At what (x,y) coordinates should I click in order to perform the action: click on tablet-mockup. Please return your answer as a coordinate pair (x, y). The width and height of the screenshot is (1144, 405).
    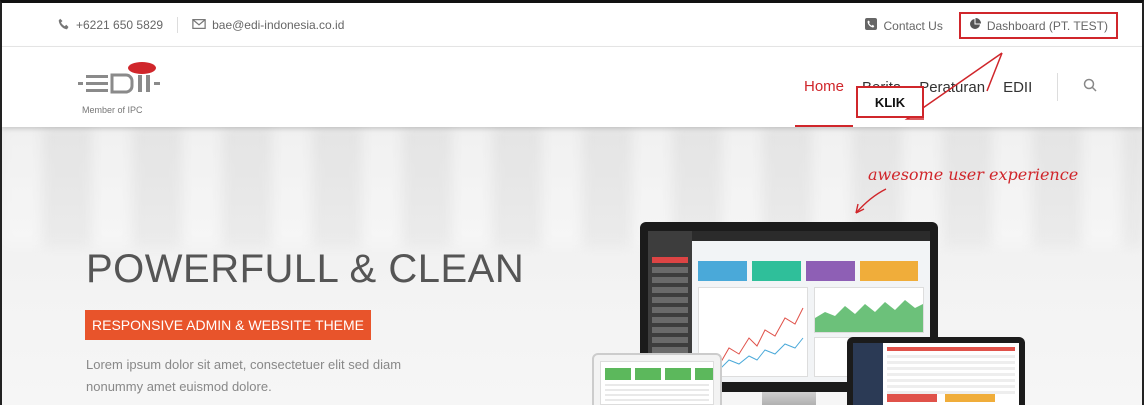
    Looking at the image, I should click on (936, 371).